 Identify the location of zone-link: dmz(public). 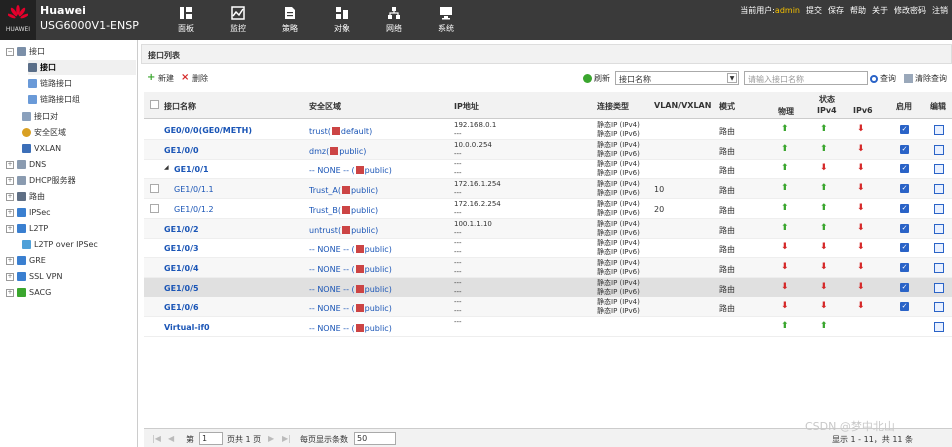
(337, 151).